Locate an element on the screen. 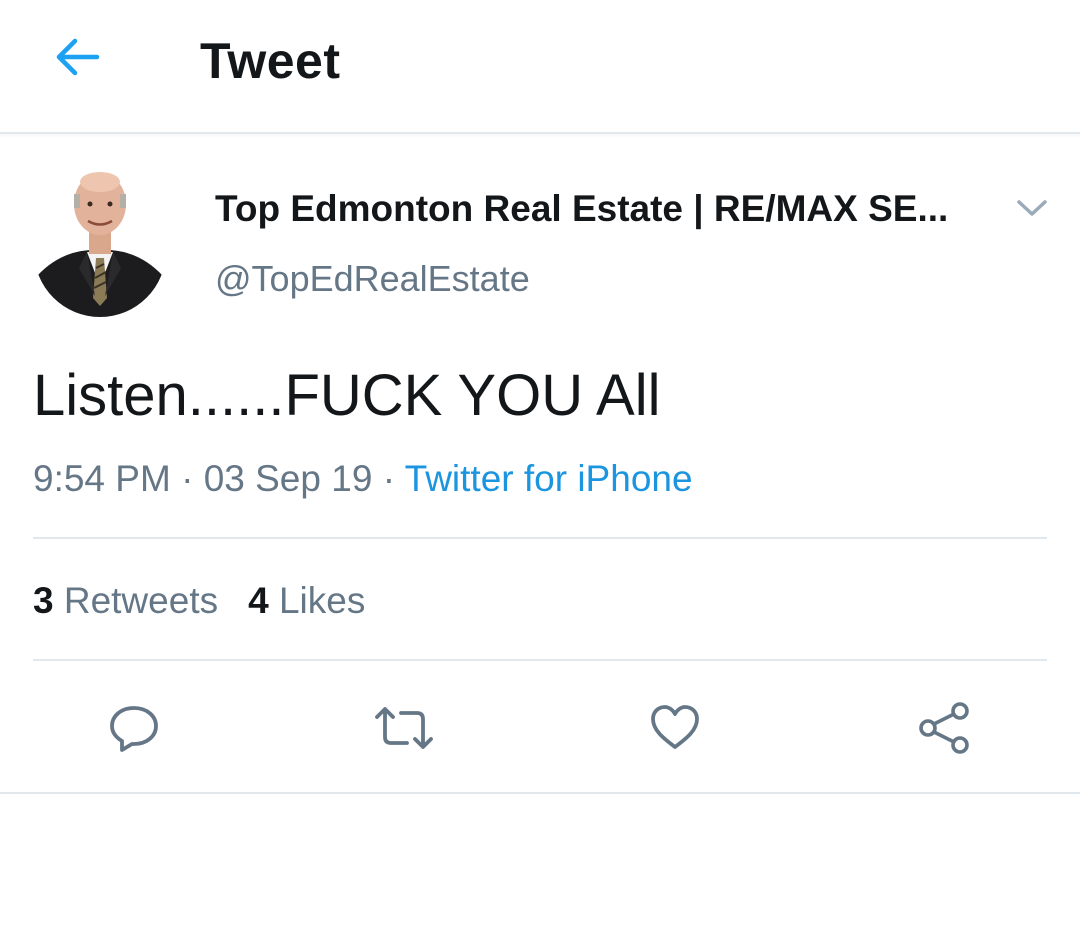 Image resolution: width=1080 pixels, height=926 pixels. likes-label: Likes is located at coordinates (322, 600).